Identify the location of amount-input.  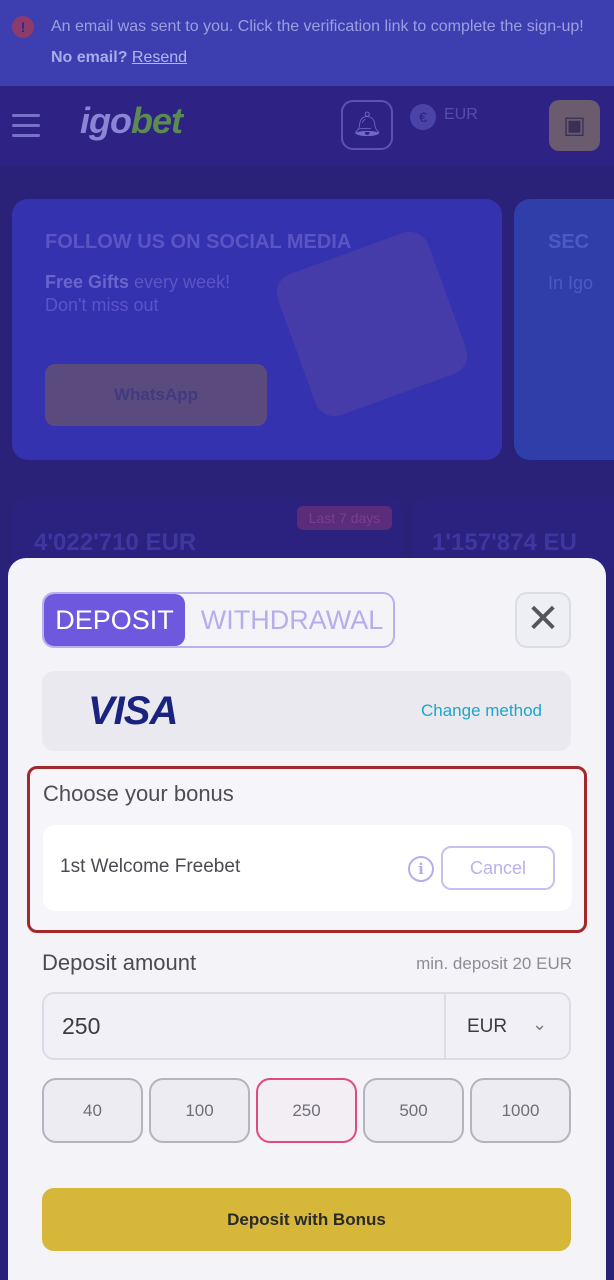
(244, 1026).